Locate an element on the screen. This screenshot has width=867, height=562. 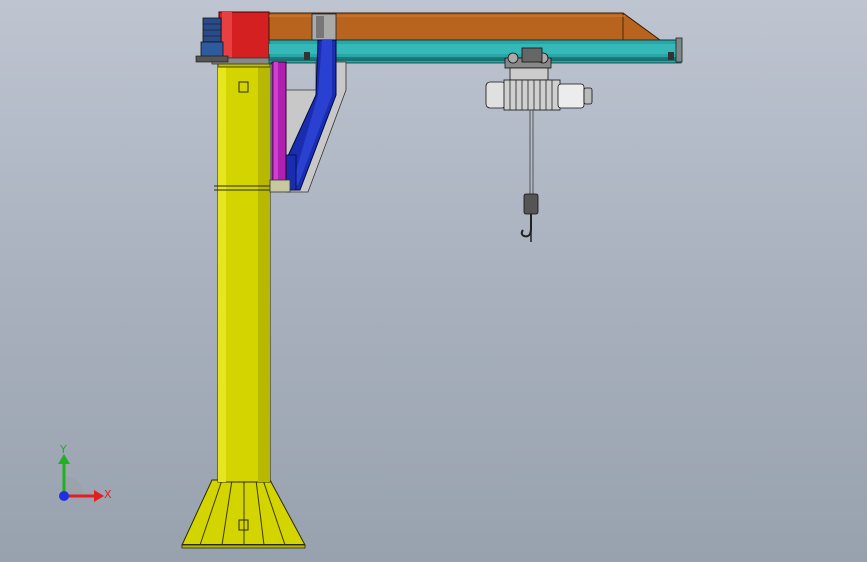
y-axis-label: Y is located at coordinates (63, 449).